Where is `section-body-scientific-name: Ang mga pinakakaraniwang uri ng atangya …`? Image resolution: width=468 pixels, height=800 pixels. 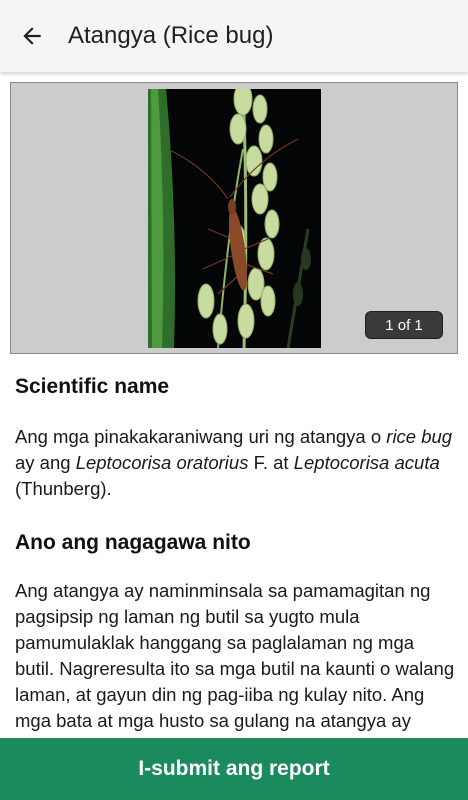 section-body-scientific-name: Ang mga pinakakaraniwang uri ng atangya … is located at coordinates (234, 462).